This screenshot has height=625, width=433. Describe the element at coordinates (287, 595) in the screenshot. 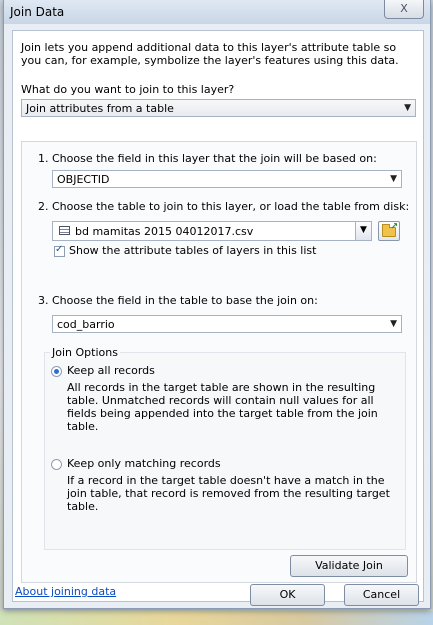

I see `ok-button: OK` at that location.